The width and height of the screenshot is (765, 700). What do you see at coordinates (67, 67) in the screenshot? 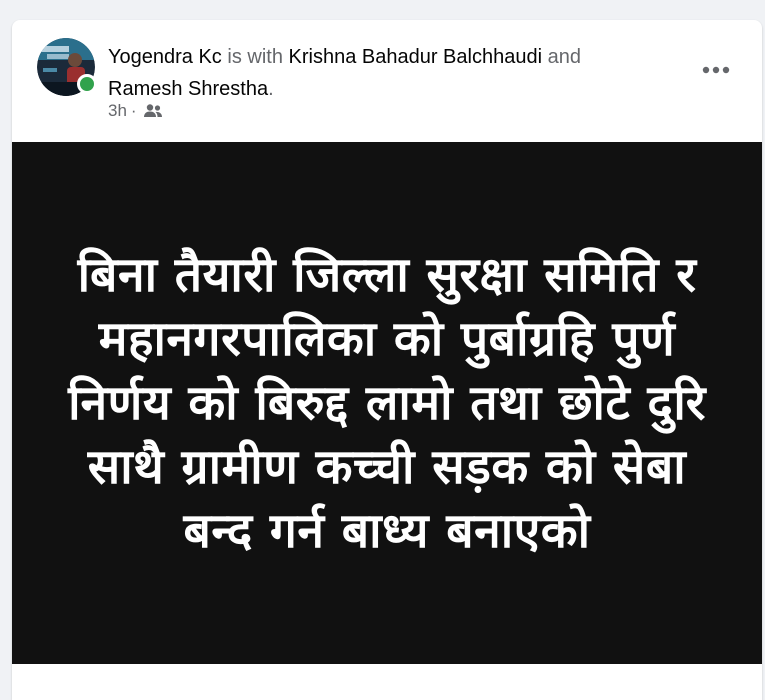
I see `author-avatar` at bounding box center [67, 67].